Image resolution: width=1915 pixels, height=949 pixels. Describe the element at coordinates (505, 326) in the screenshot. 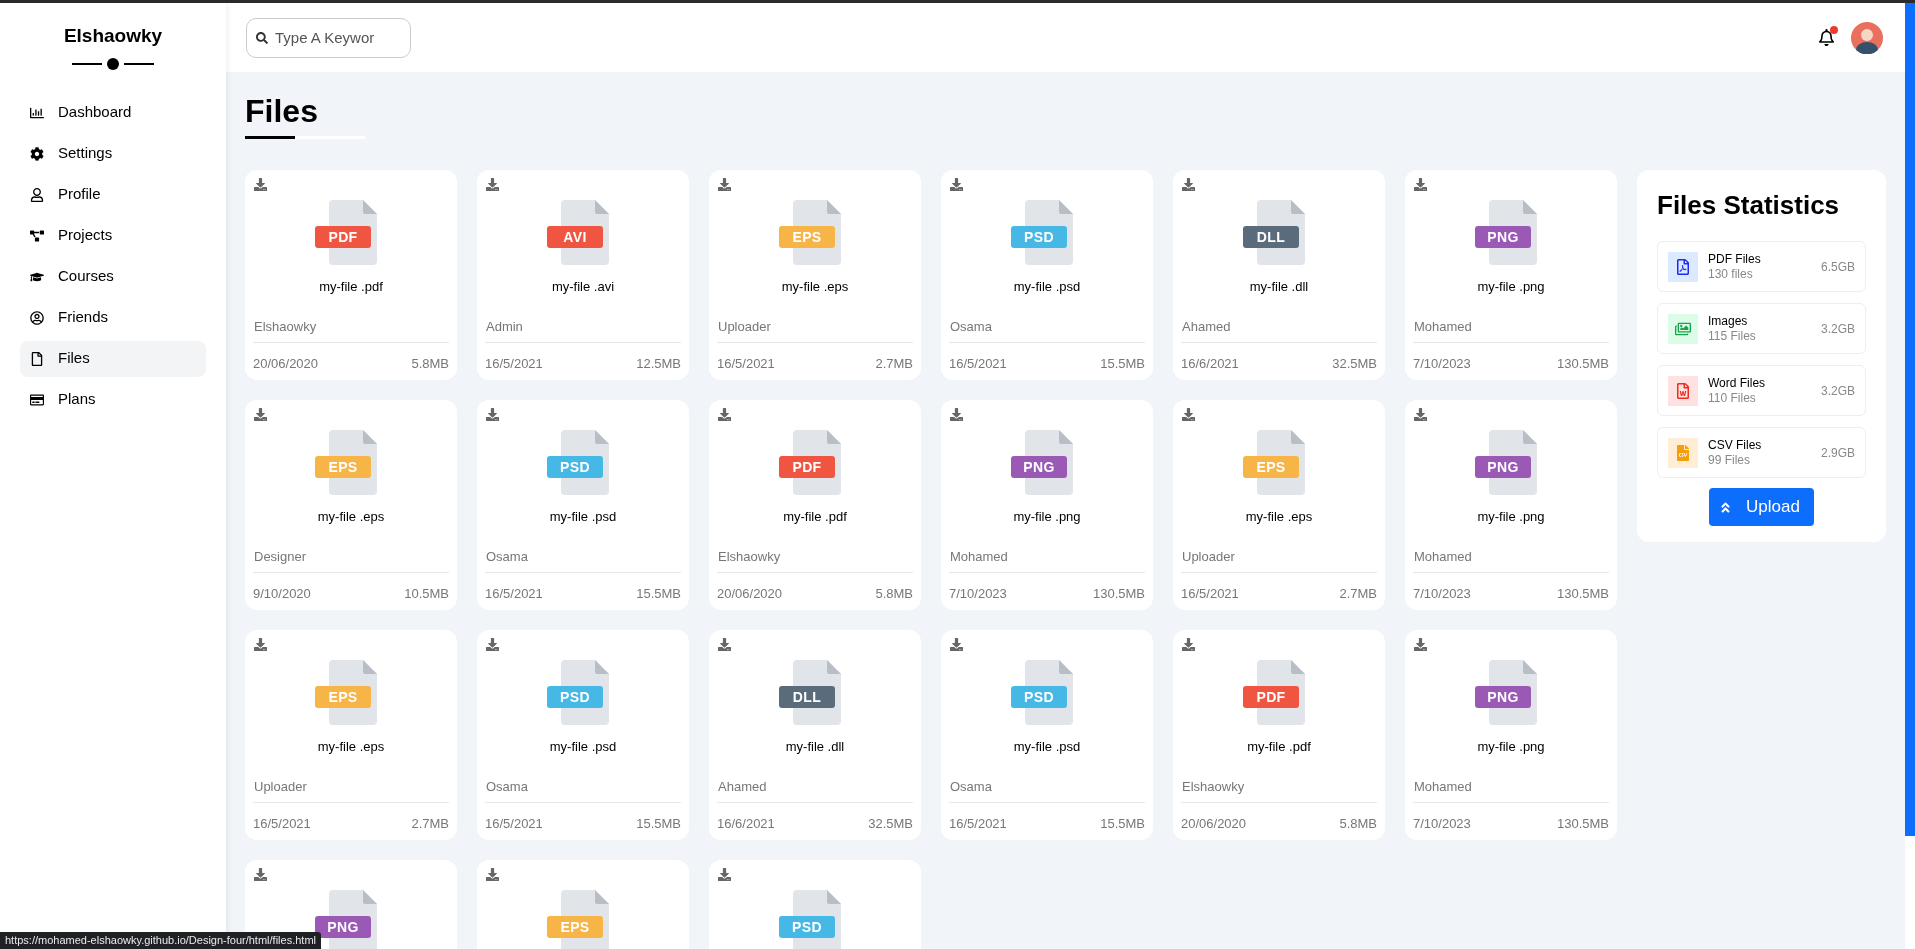

I see `file-owner: Admin` at that location.